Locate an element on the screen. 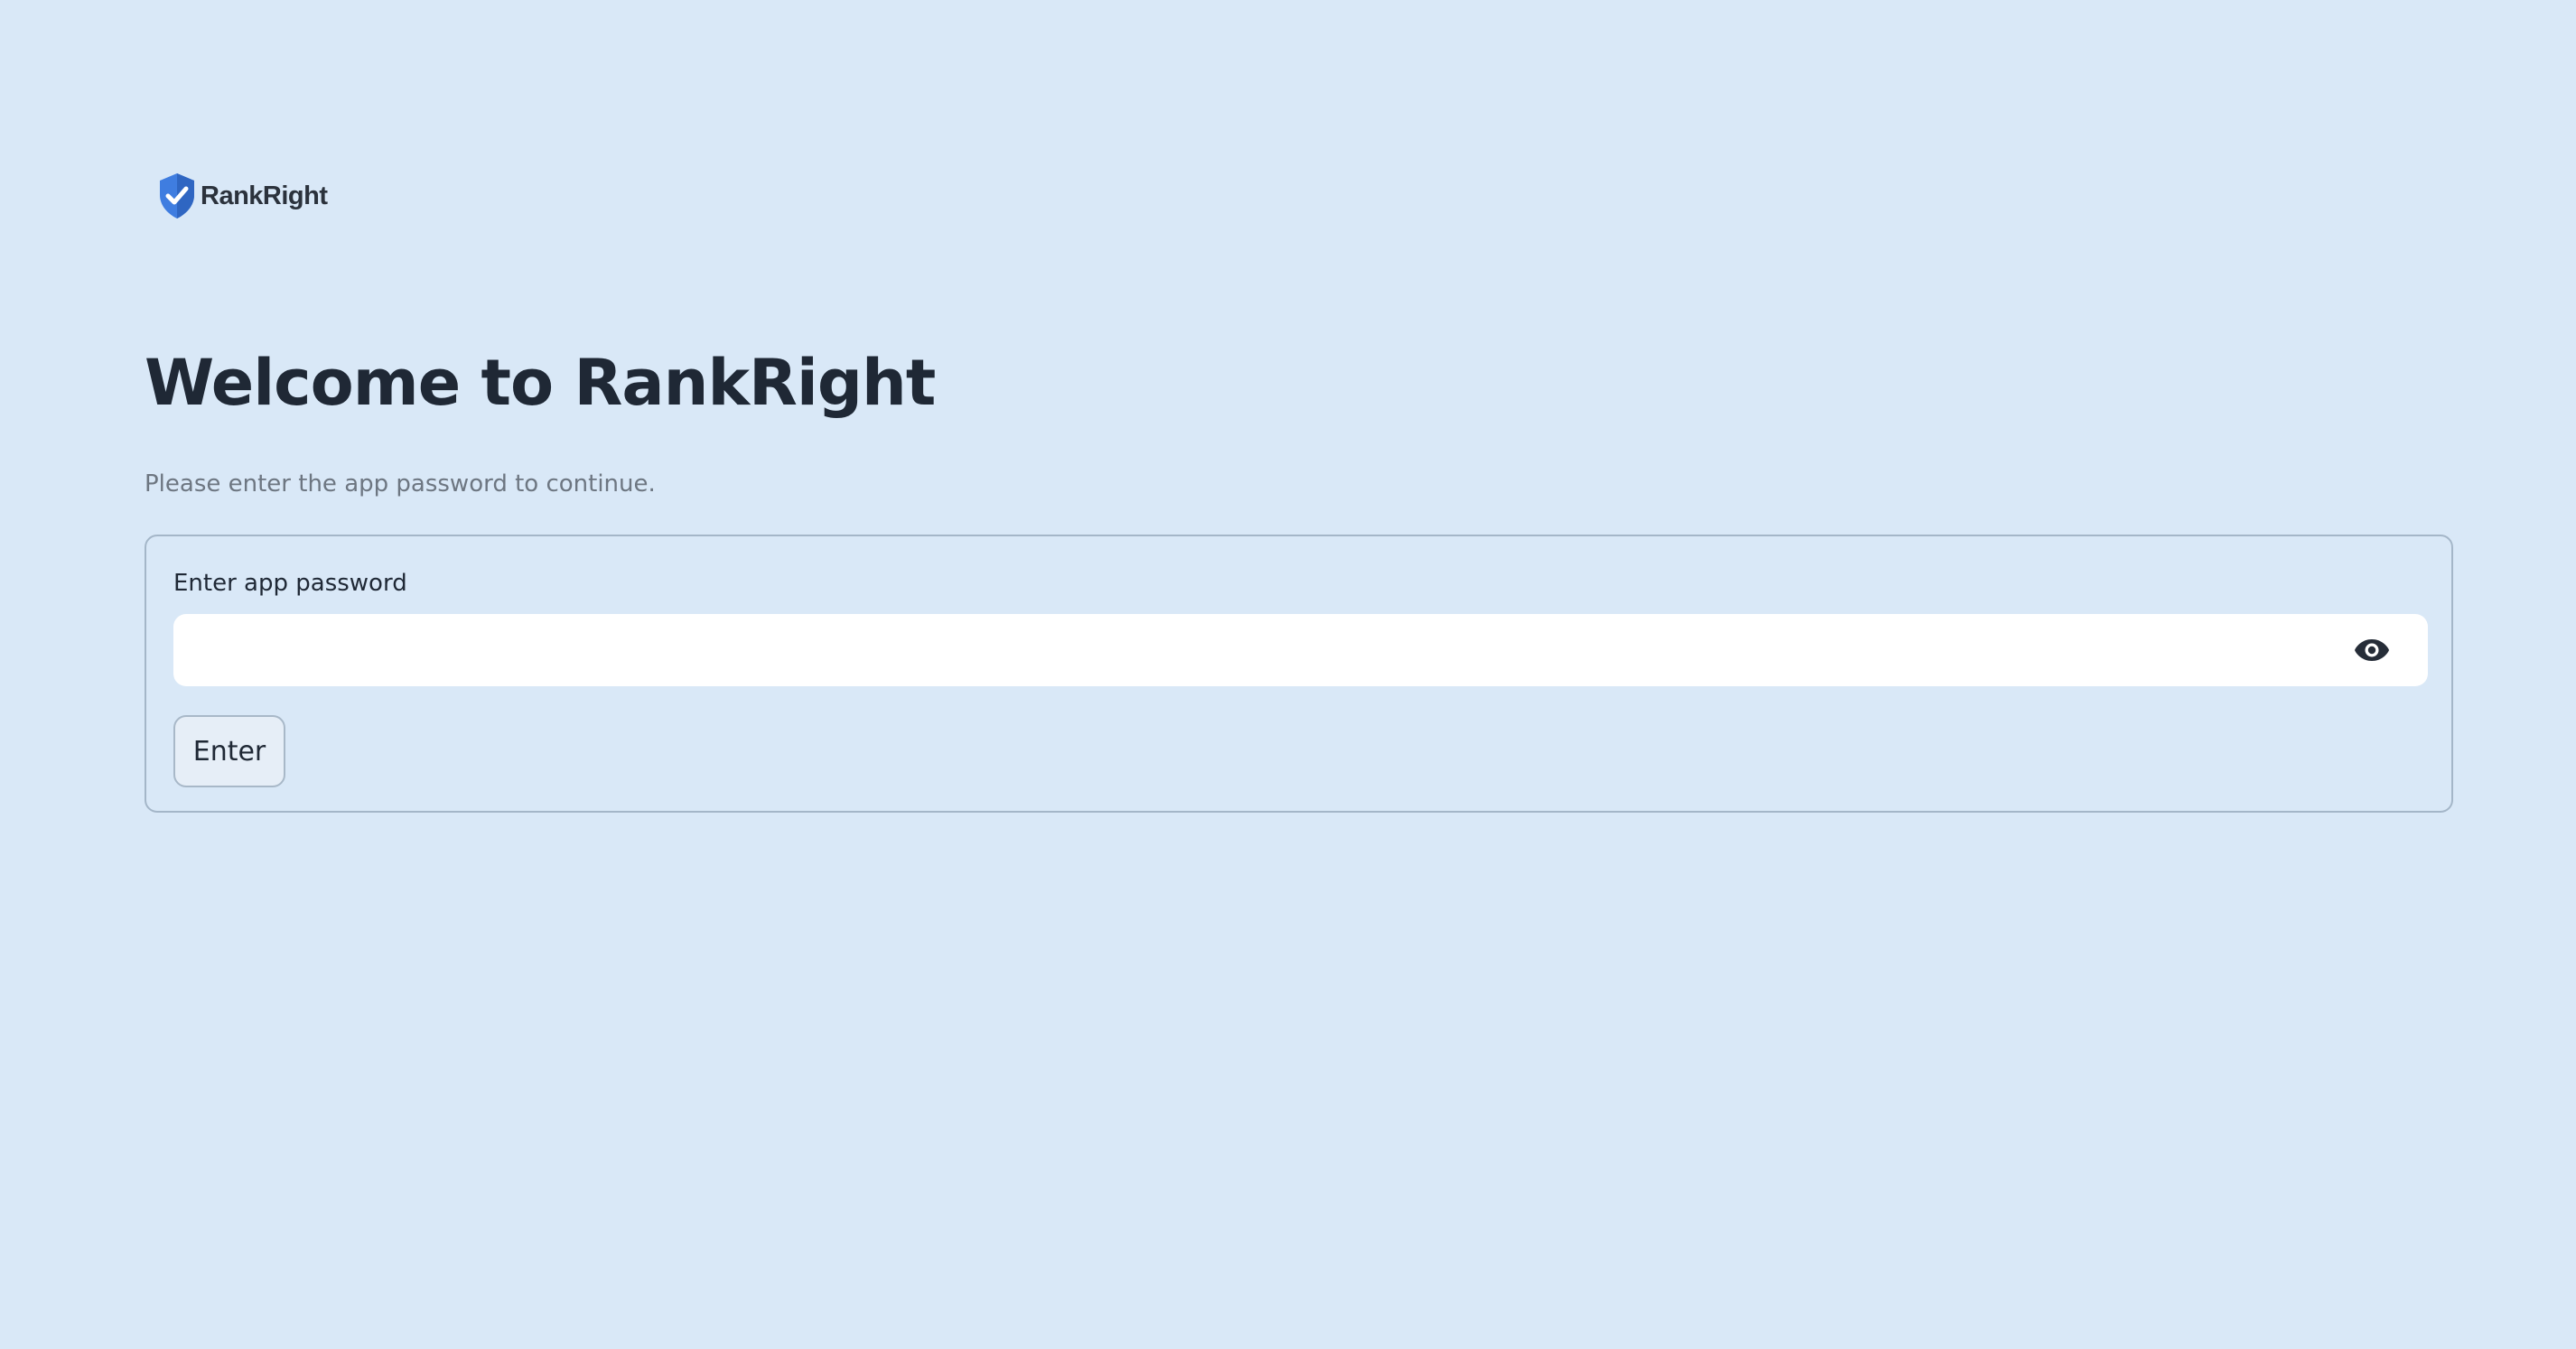 The width and height of the screenshot is (2576, 1349). brand-logo: RankRight is located at coordinates (243, 196).